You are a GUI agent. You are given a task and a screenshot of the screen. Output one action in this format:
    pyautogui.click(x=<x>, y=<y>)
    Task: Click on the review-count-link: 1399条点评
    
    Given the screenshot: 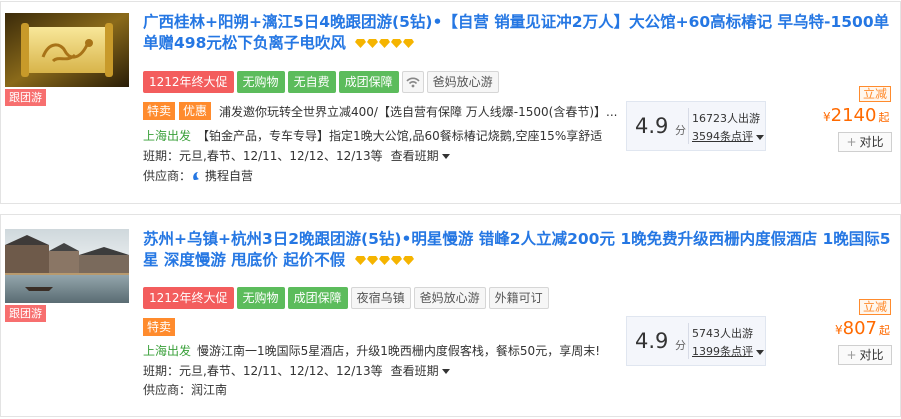 What is the action you would take?
    pyautogui.click(x=728, y=351)
    